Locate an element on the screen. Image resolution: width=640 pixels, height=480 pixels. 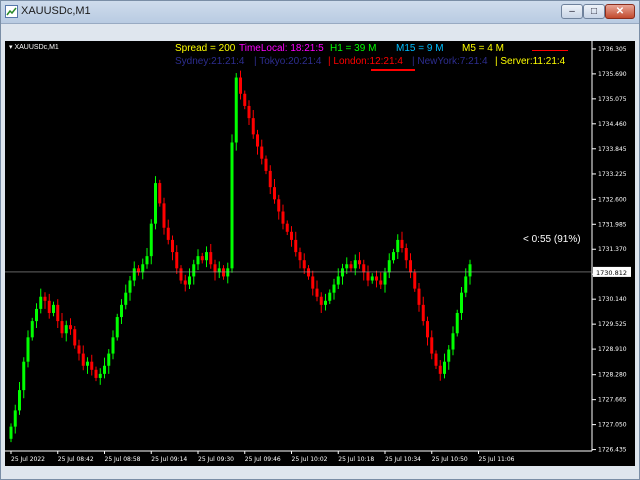
price-tick-label: 1727.050 is located at coordinates (612, 425).